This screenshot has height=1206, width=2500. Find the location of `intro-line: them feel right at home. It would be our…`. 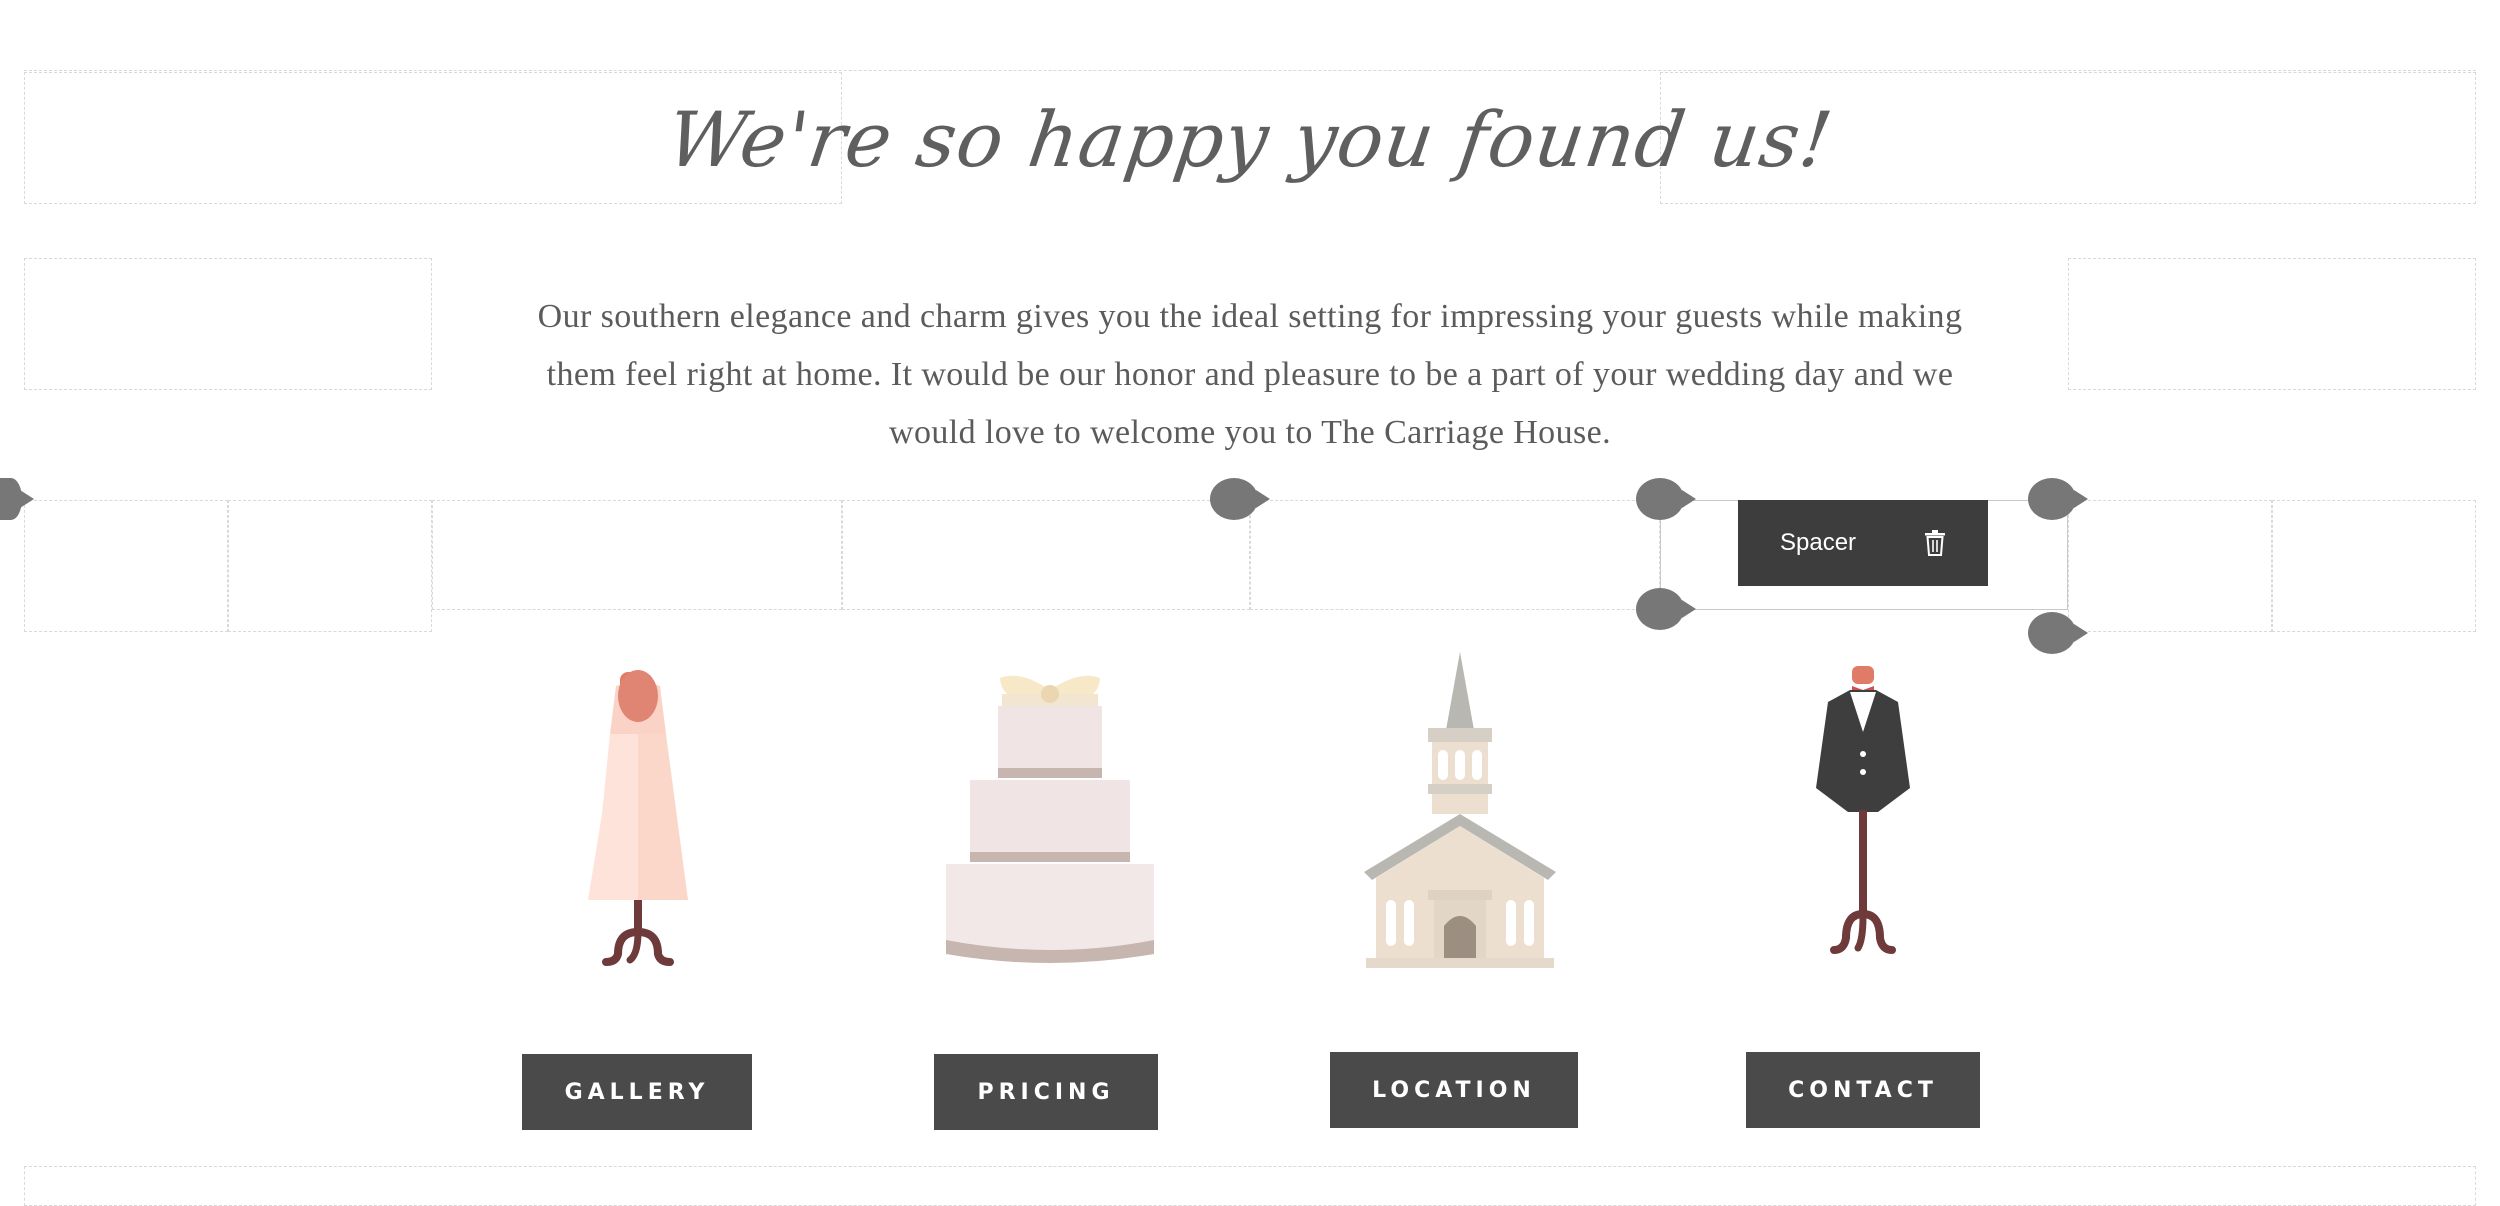

intro-line: them feel right at home. It would be our… is located at coordinates (1250, 374).